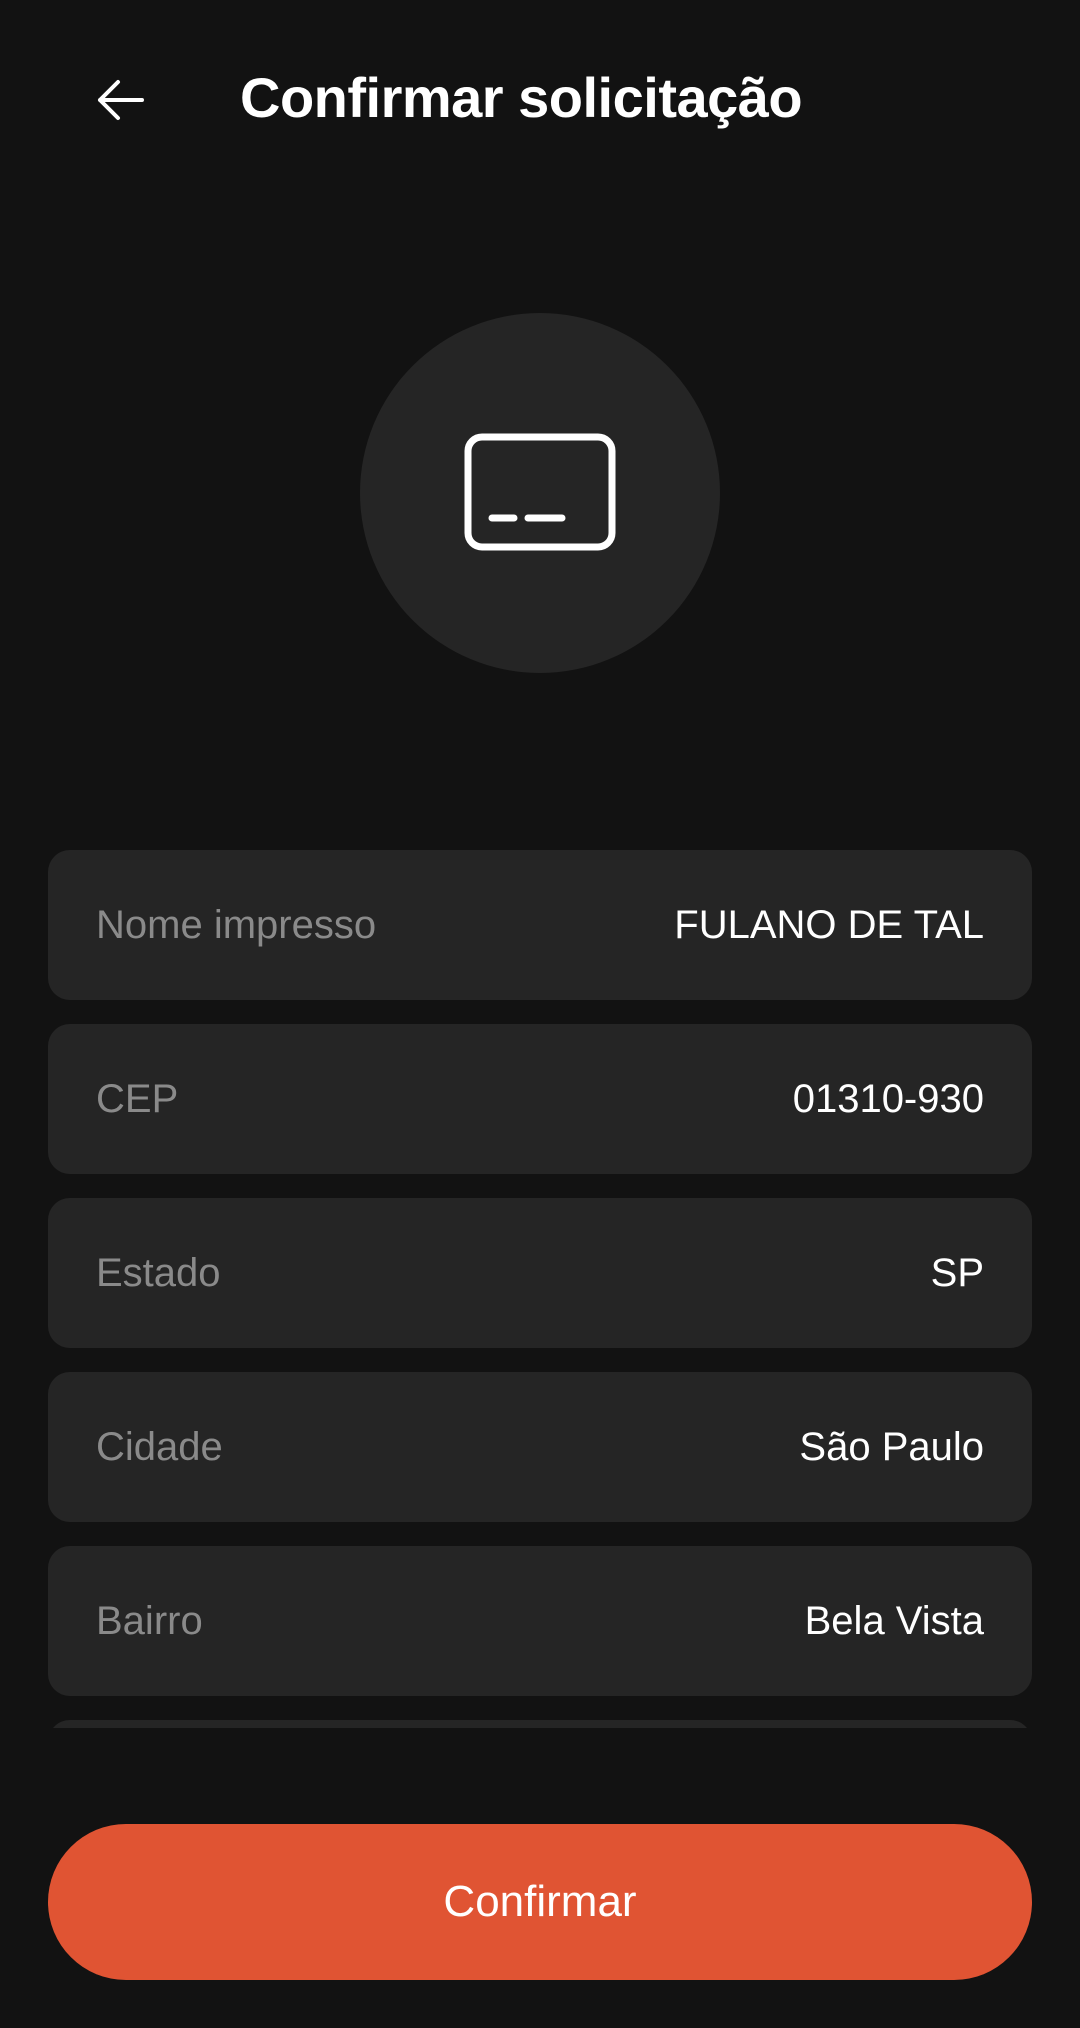 The height and width of the screenshot is (2028, 1080). I want to click on card-icon, so click(540, 492).